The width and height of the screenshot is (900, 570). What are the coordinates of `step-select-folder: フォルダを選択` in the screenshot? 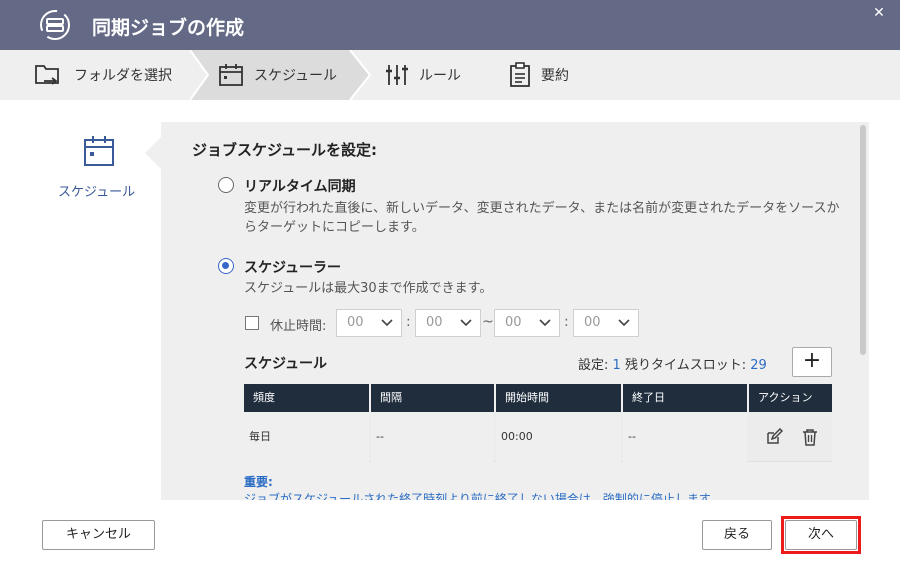 It's located at (103, 75).